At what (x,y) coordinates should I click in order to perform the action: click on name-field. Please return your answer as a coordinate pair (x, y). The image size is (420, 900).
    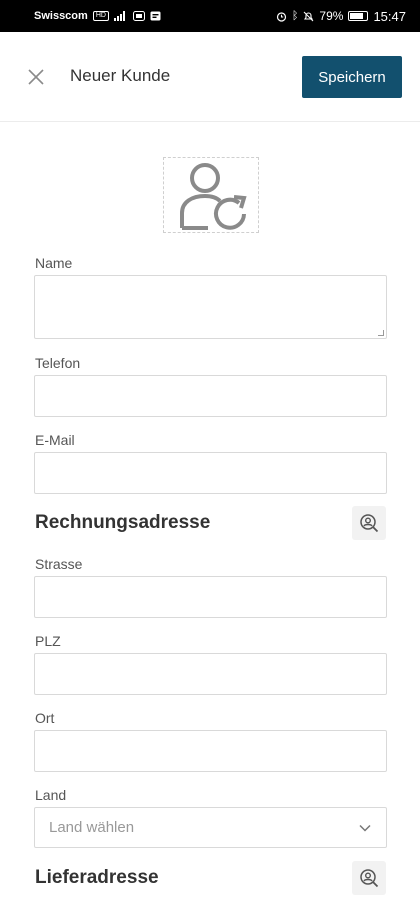
    Looking at the image, I should click on (210, 307).